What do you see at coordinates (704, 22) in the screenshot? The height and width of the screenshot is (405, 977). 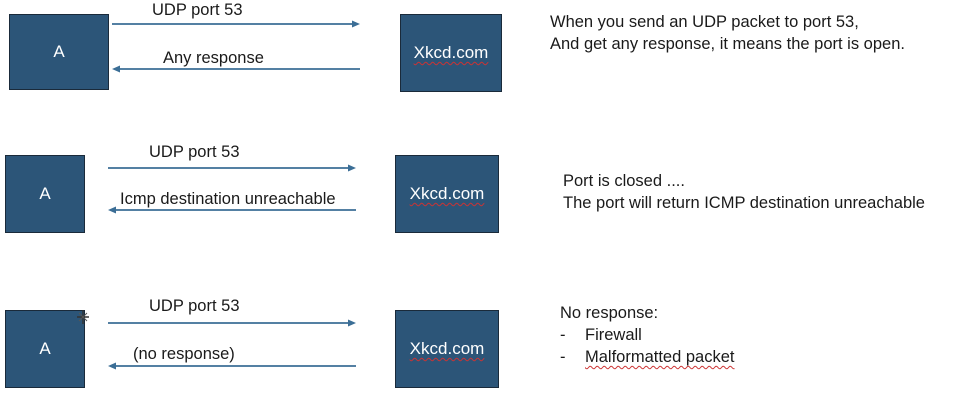 I see `note-line: When you send an UDP packet to port 53,` at bounding box center [704, 22].